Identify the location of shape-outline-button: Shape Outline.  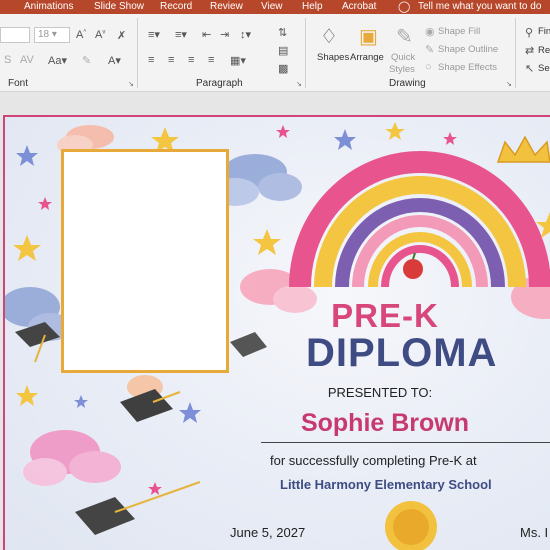
(468, 49).